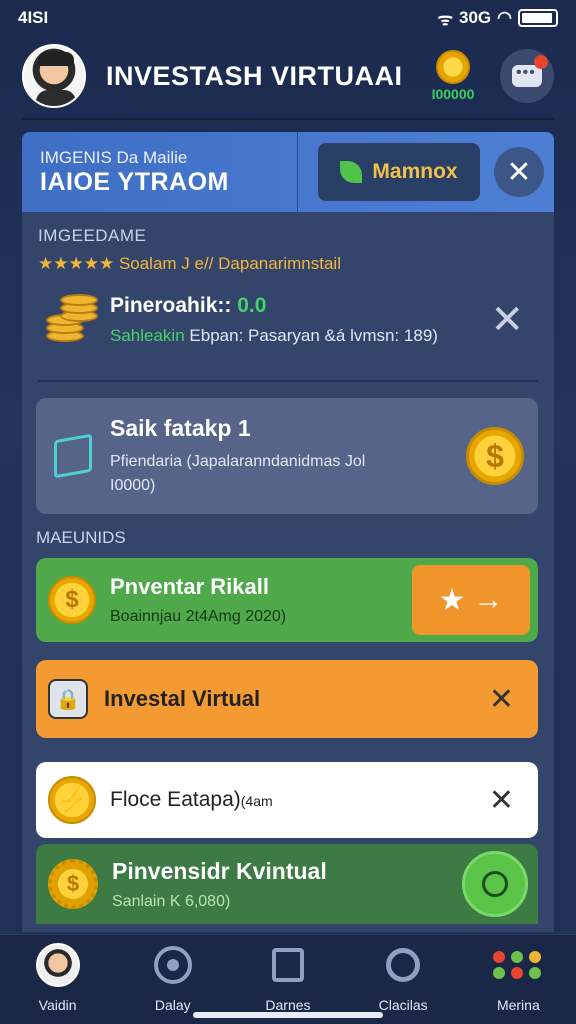  I want to click on avatar, so click(54, 76).